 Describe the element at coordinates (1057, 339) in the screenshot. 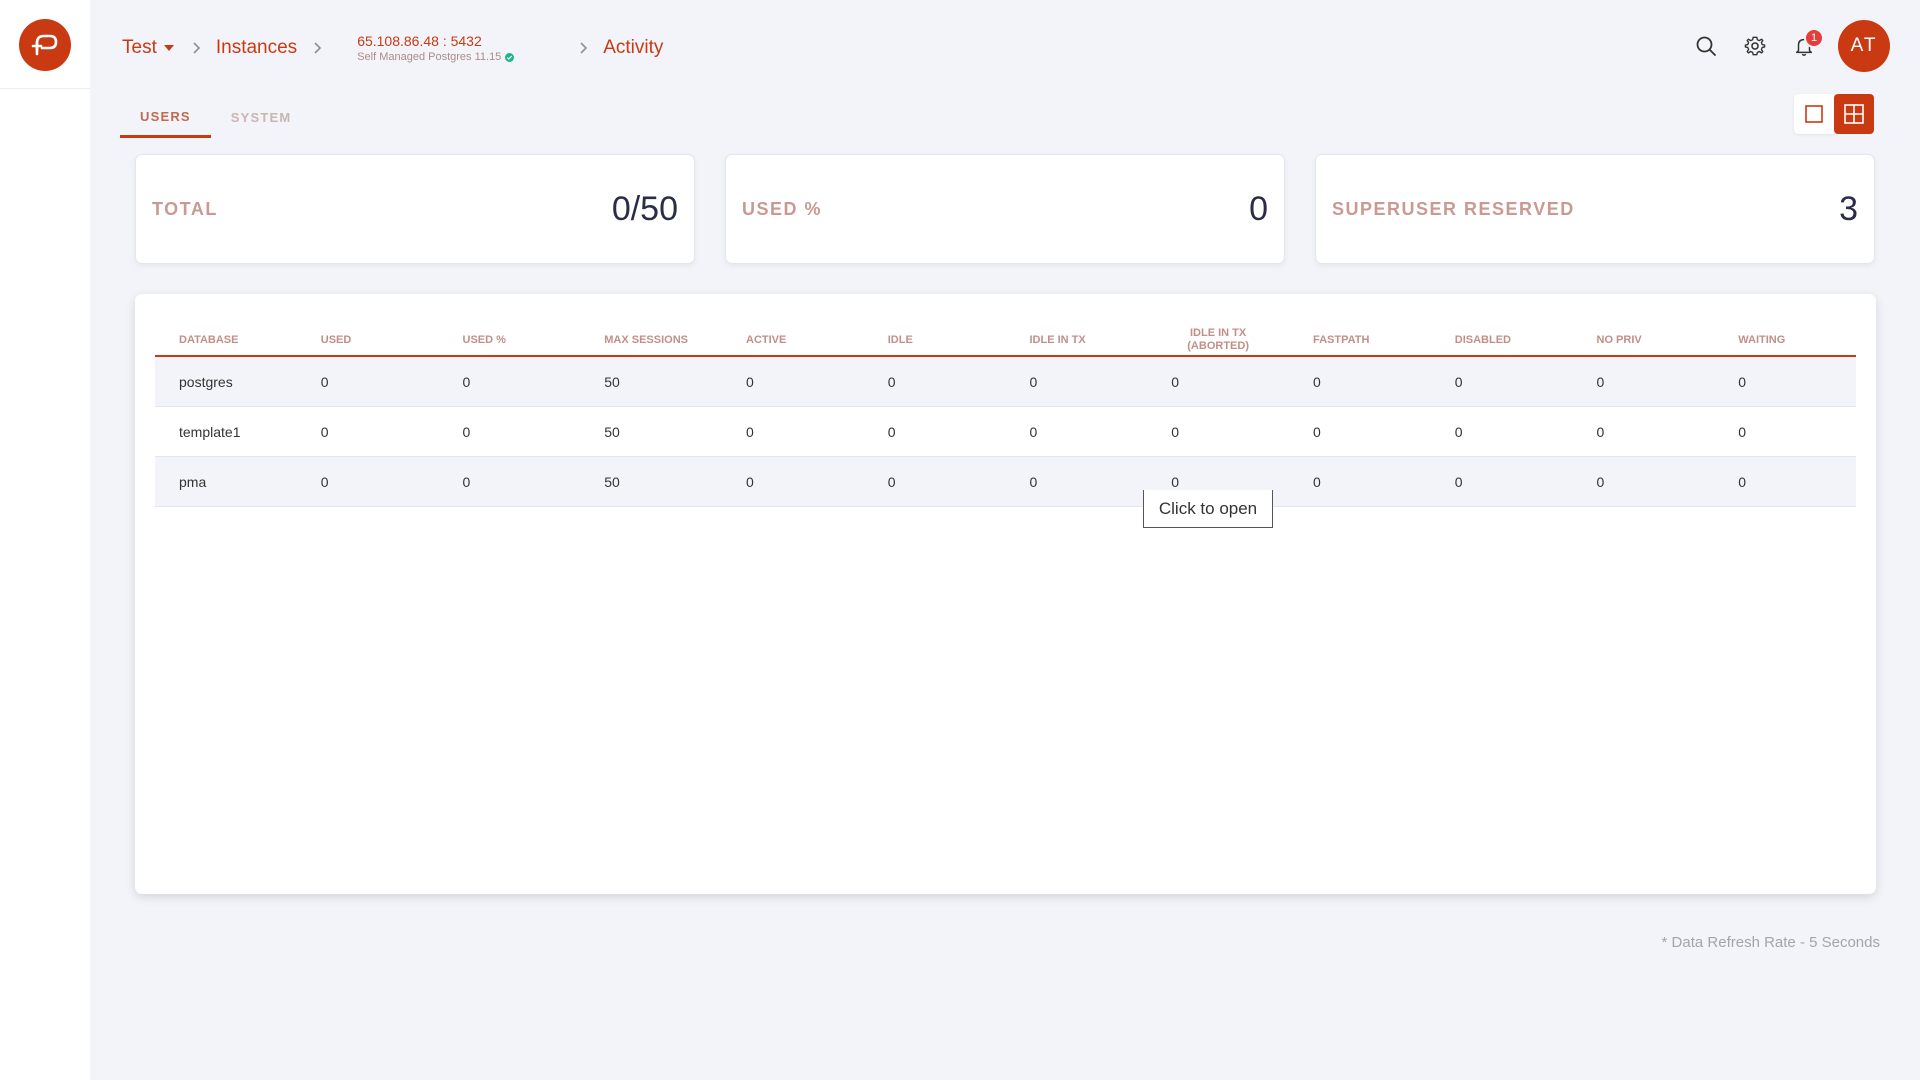

I see `column-header: IDLE IN TX` at that location.